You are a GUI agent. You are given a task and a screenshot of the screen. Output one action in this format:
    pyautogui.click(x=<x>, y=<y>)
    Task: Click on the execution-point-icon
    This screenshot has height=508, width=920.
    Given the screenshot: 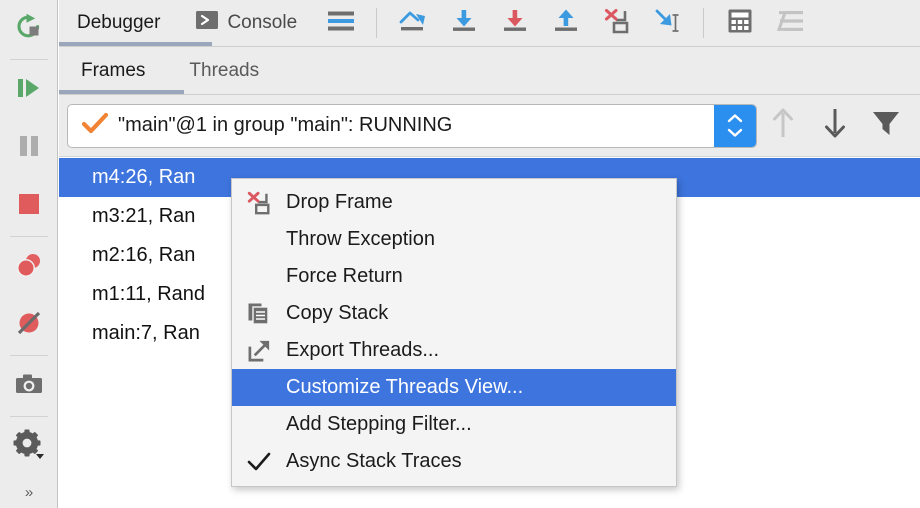 What is the action you would take?
    pyautogui.click(x=413, y=23)
    